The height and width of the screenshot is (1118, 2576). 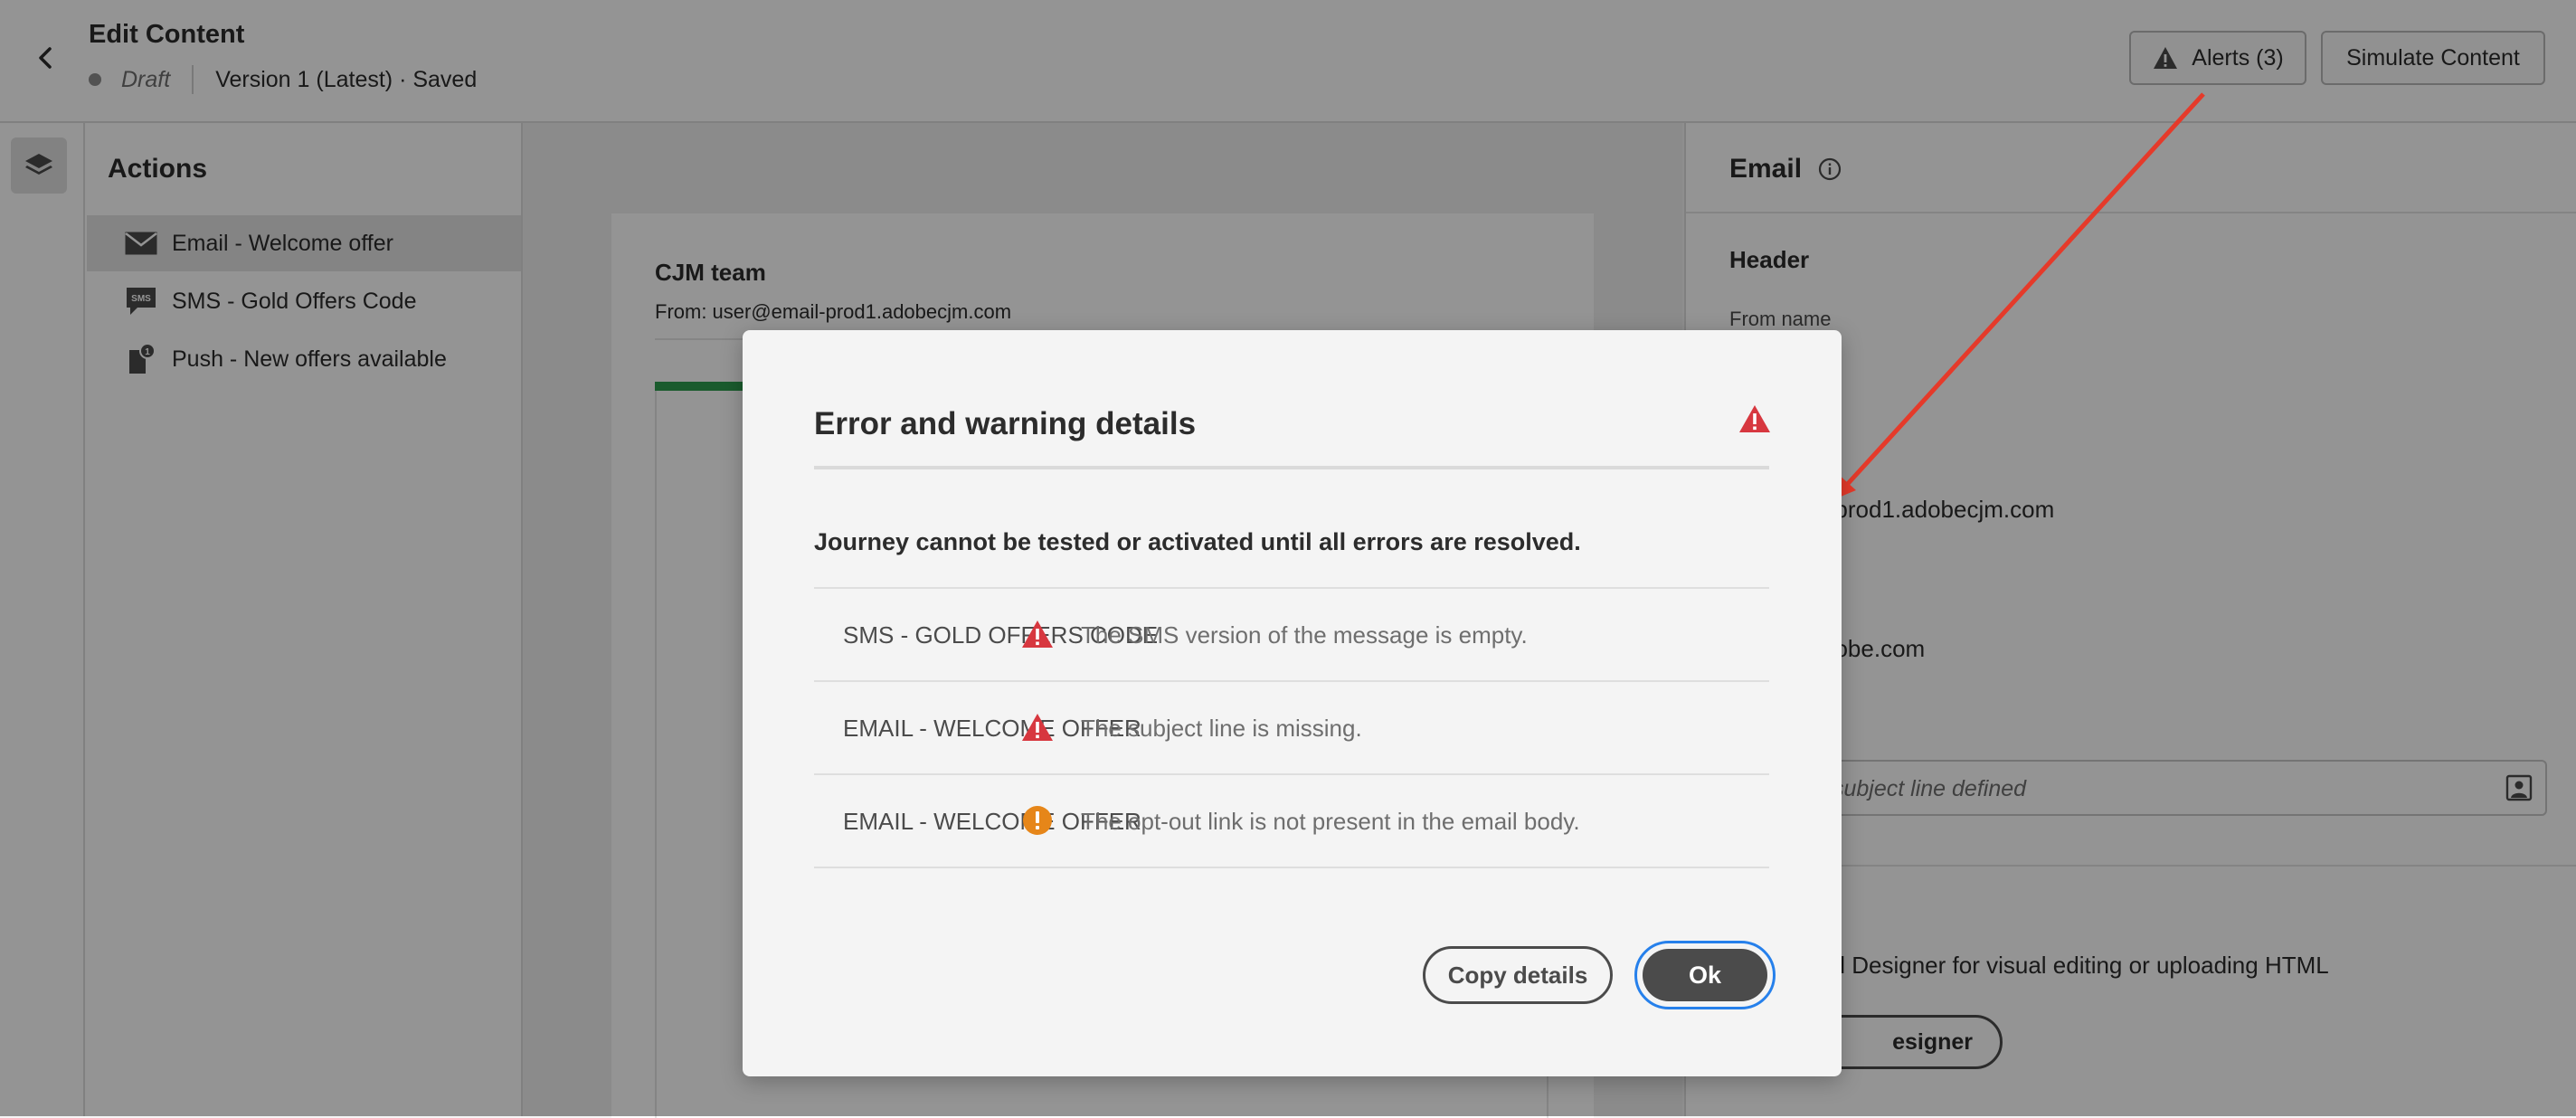 I want to click on copy-details-button: Copy details, so click(x=1518, y=975).